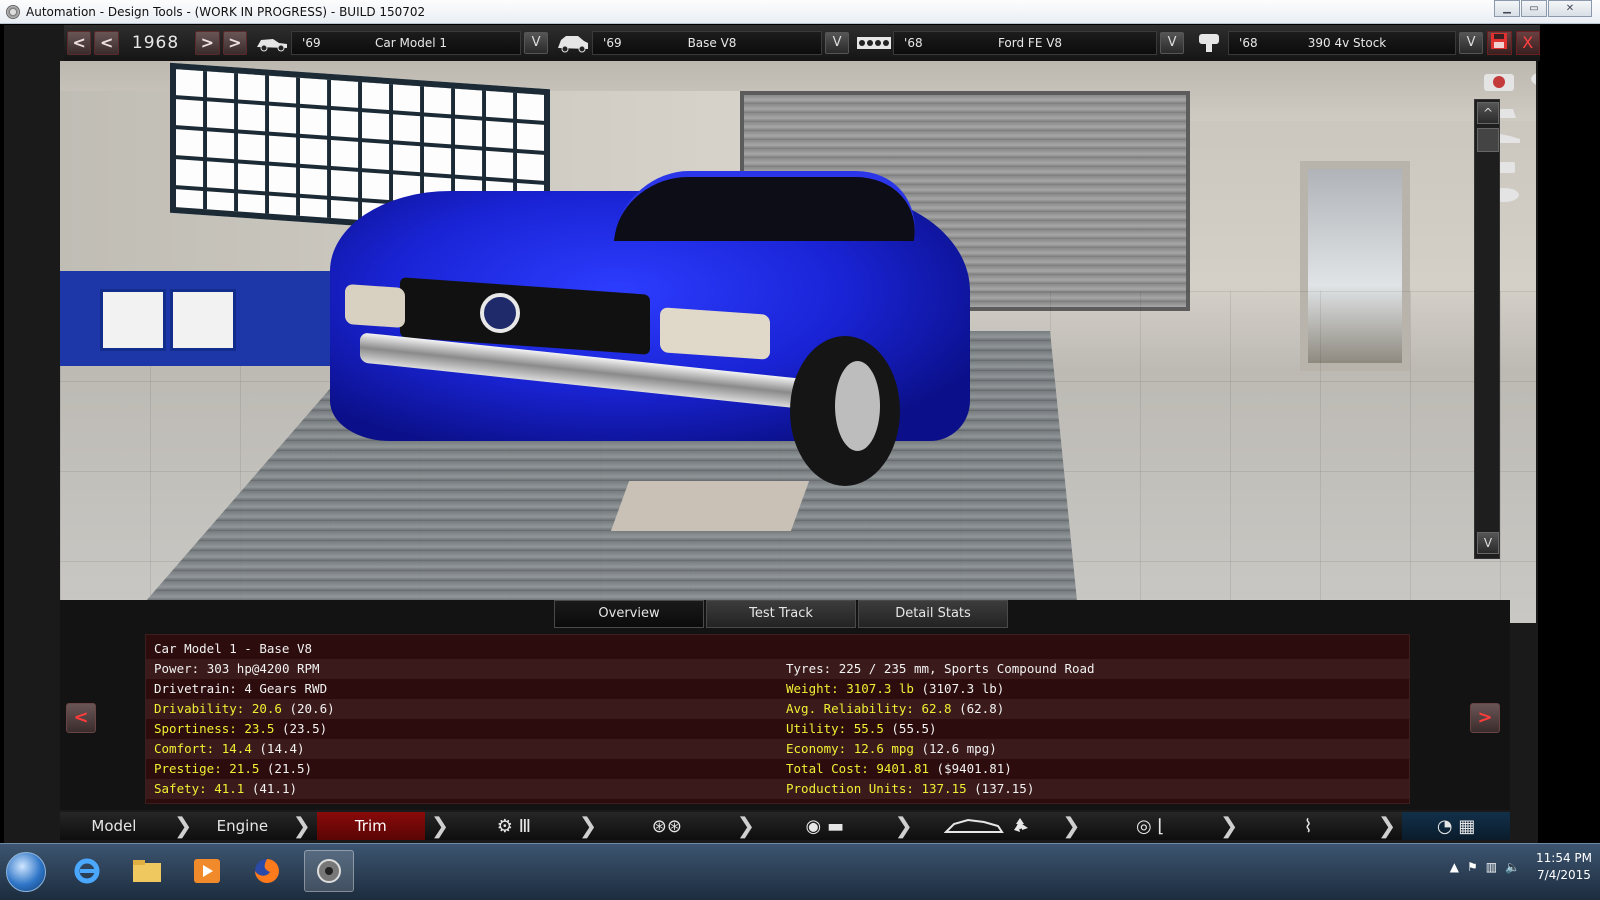  What do you see at coordinates (1150, 826) in the screenshot?
I see `interior-icon: ◎ ⌊` at bounding box center [1150, 826].